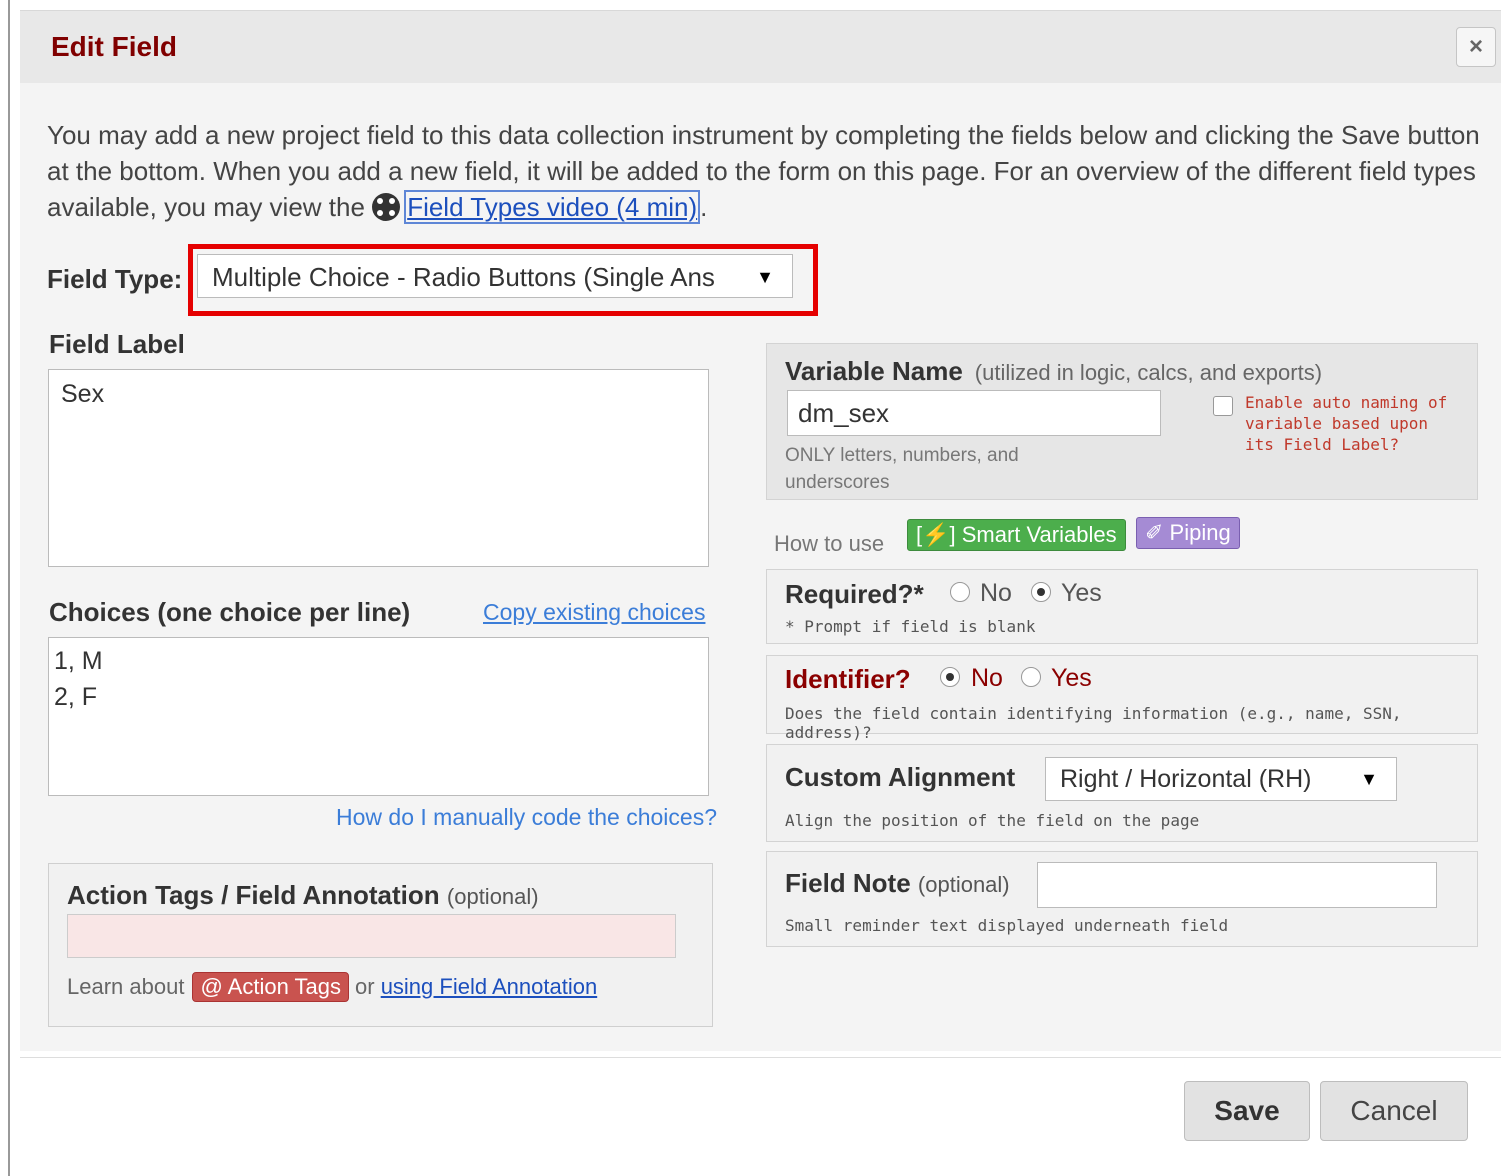 The height and width of the screenshot is (1176, 1501). What do you see at coordinates (848, 883) in the screenshot?
I see `field-note-label: Field Note` at bounding box center [848, 883].